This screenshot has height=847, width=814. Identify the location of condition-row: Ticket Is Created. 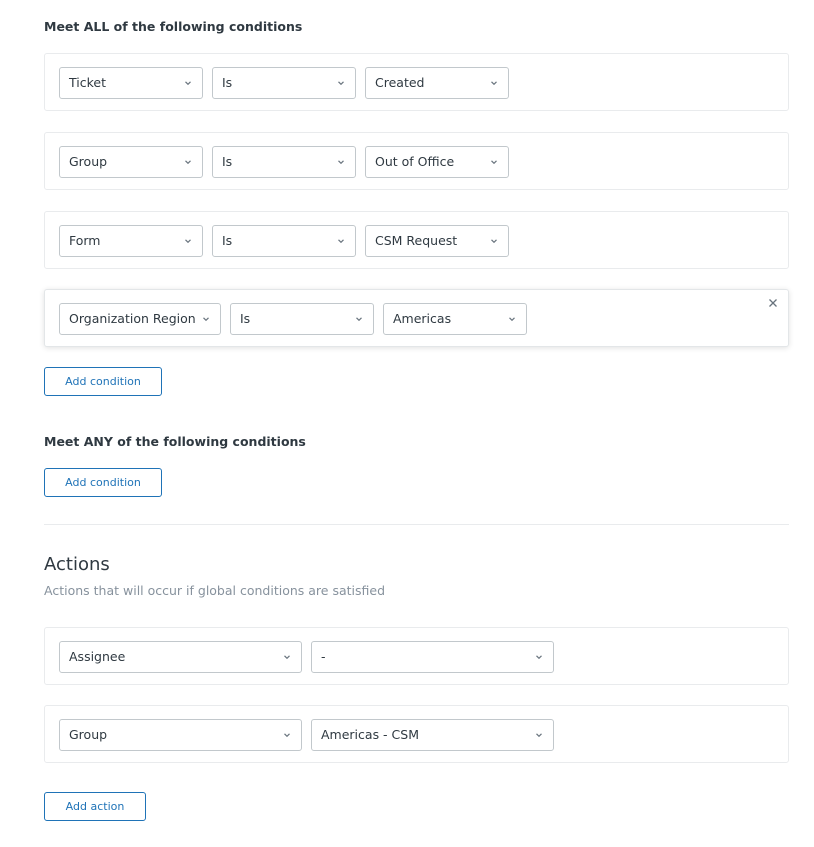
(416, 82).